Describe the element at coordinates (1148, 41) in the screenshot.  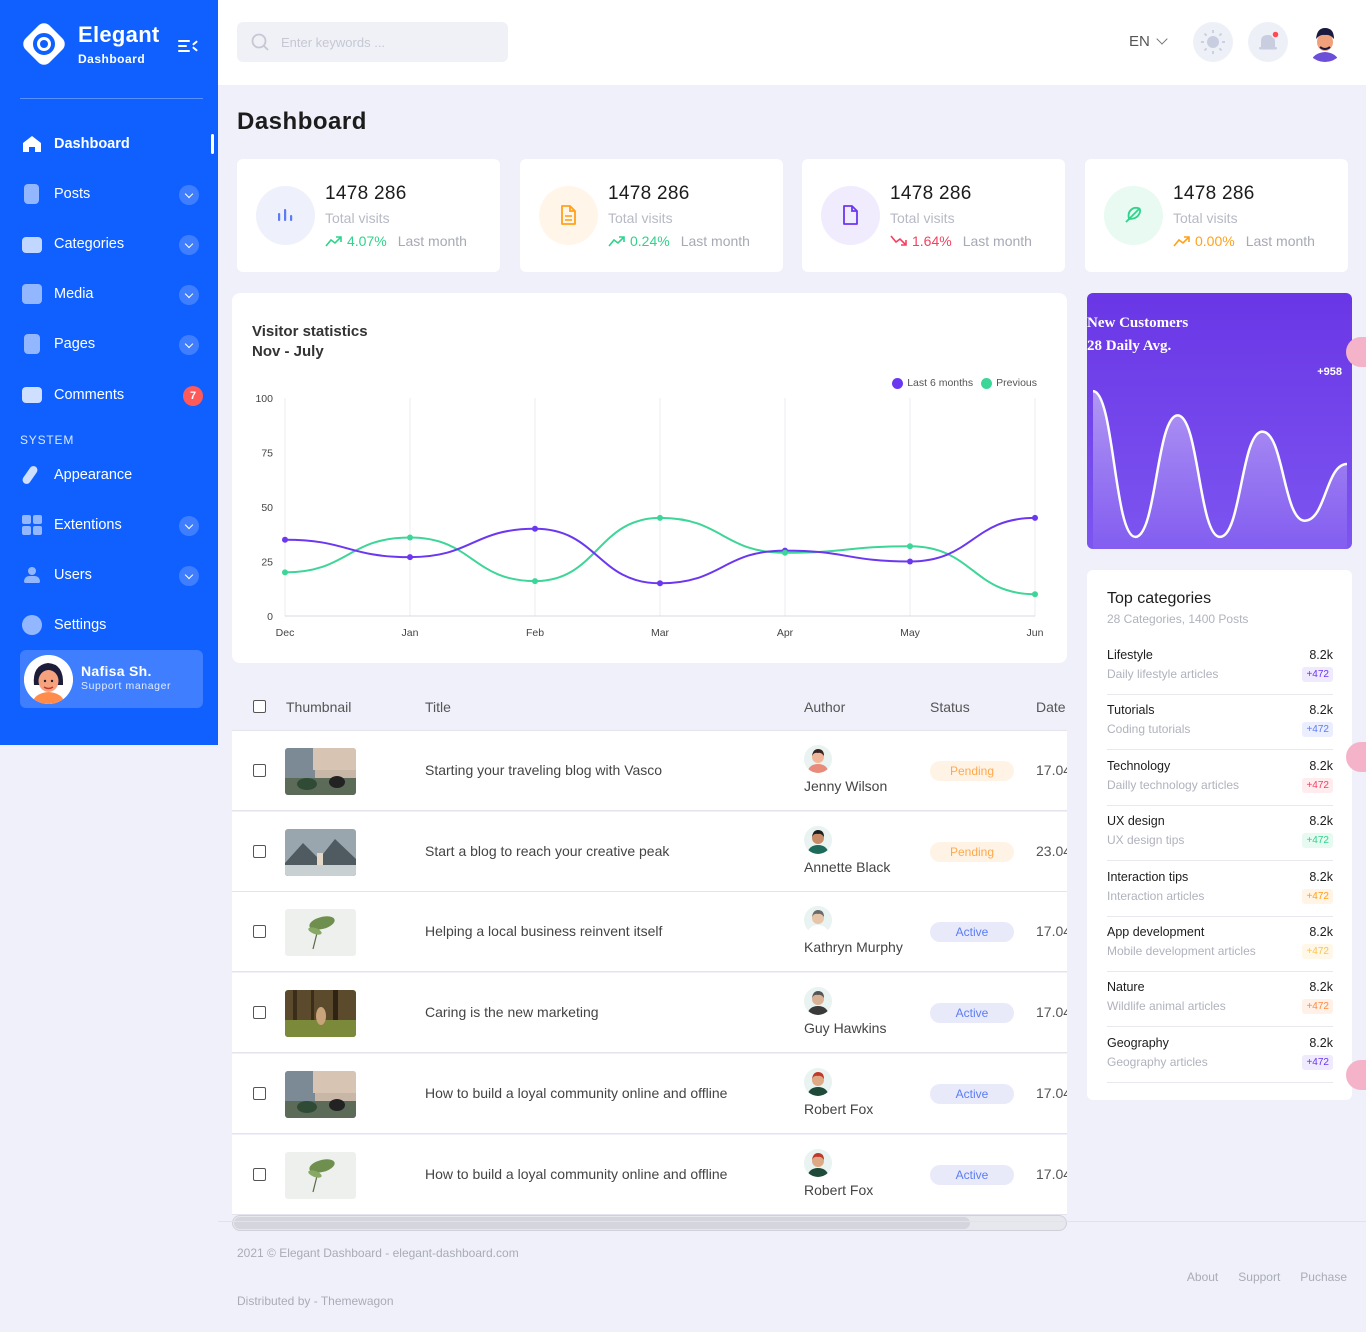
I see `language-selector: EN` at that location.